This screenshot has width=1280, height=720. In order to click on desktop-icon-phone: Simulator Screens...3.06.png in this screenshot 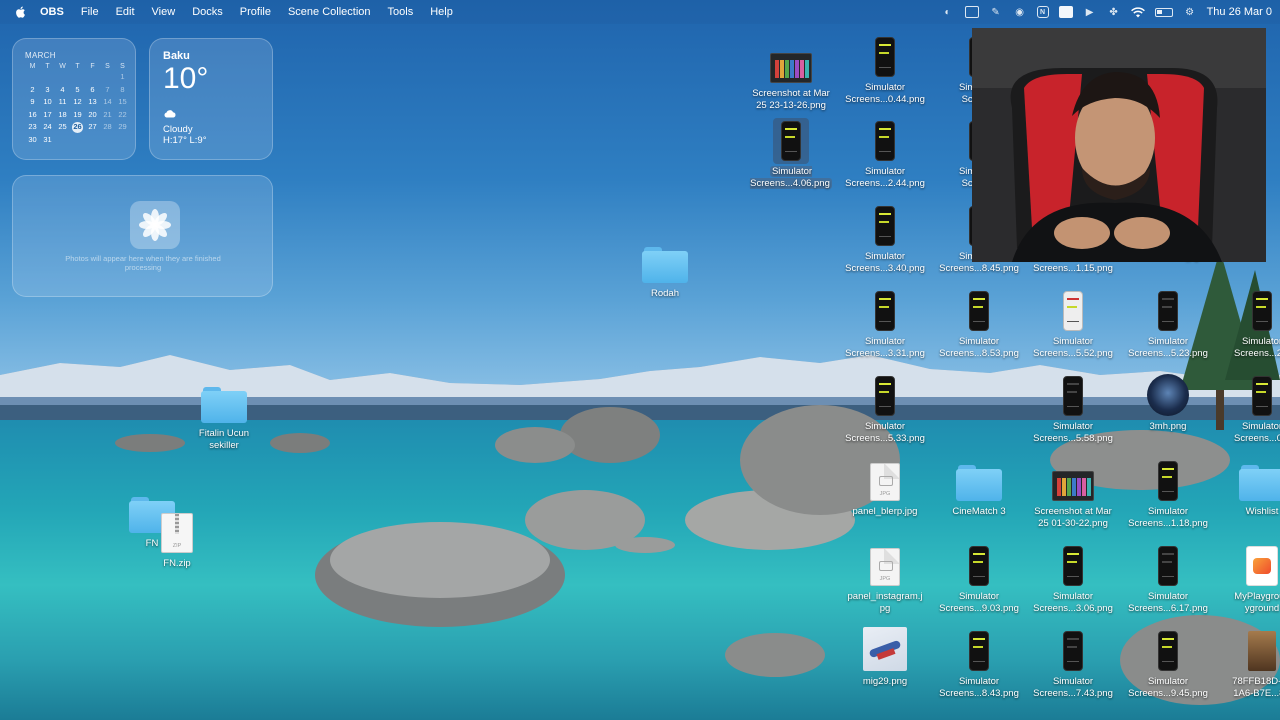, I will do `click(1073, 579)`.